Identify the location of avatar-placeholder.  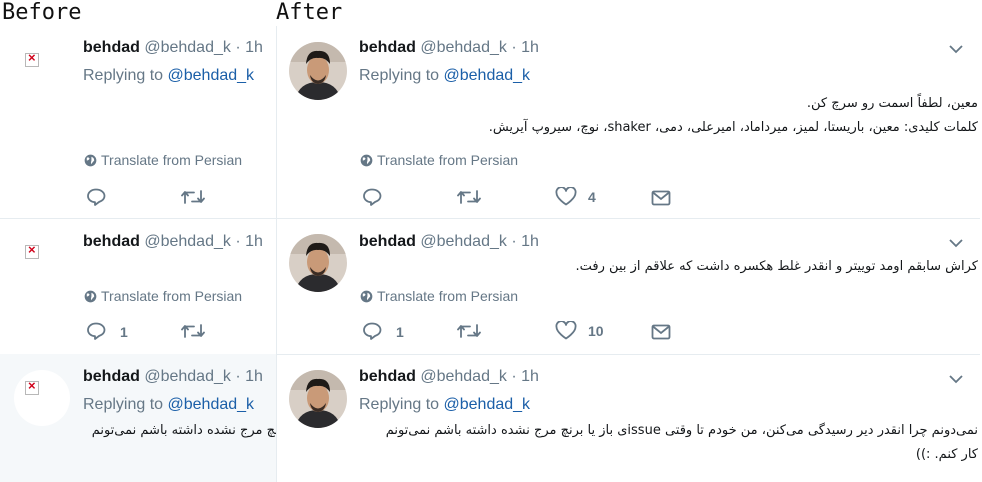
(42, 398).